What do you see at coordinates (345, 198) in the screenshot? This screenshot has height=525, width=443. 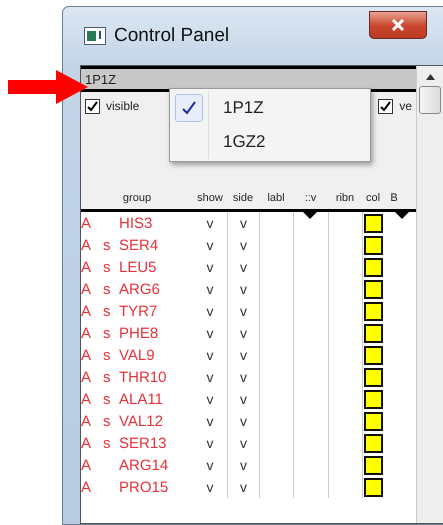 I see `column-header: ribn` at bounding box center [345, 198].